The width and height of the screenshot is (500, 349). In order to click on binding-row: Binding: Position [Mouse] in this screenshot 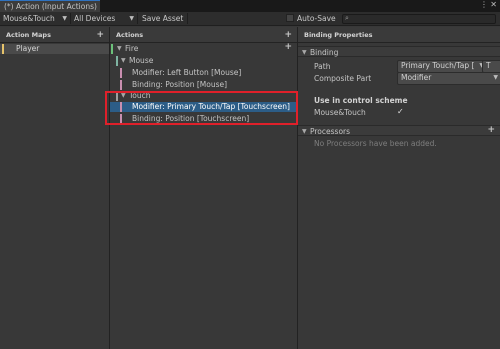, I will do `click(203, 85)`.